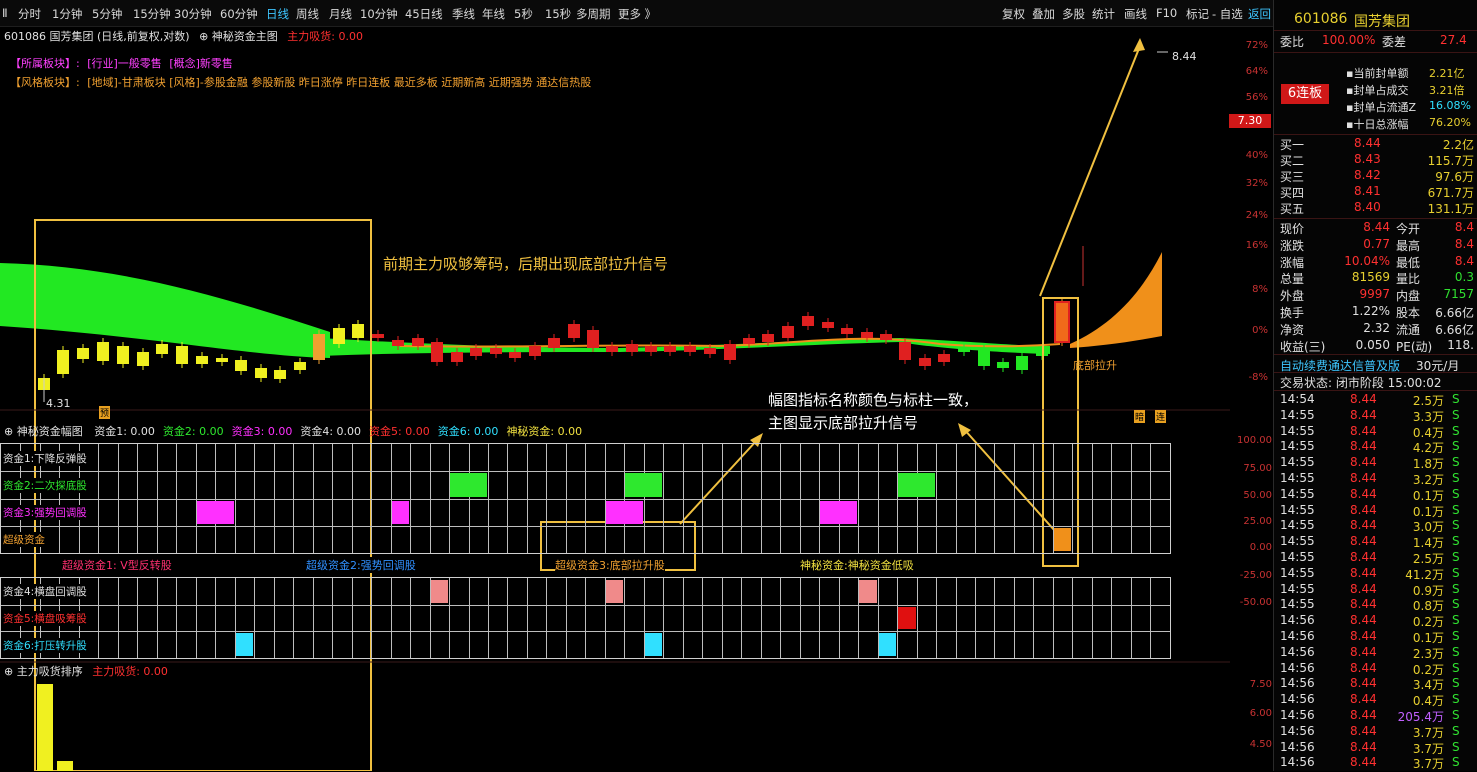 The width and height of the screenshot is (1477, 772). I want to click on period-tab: 季线, so click(463, 14).